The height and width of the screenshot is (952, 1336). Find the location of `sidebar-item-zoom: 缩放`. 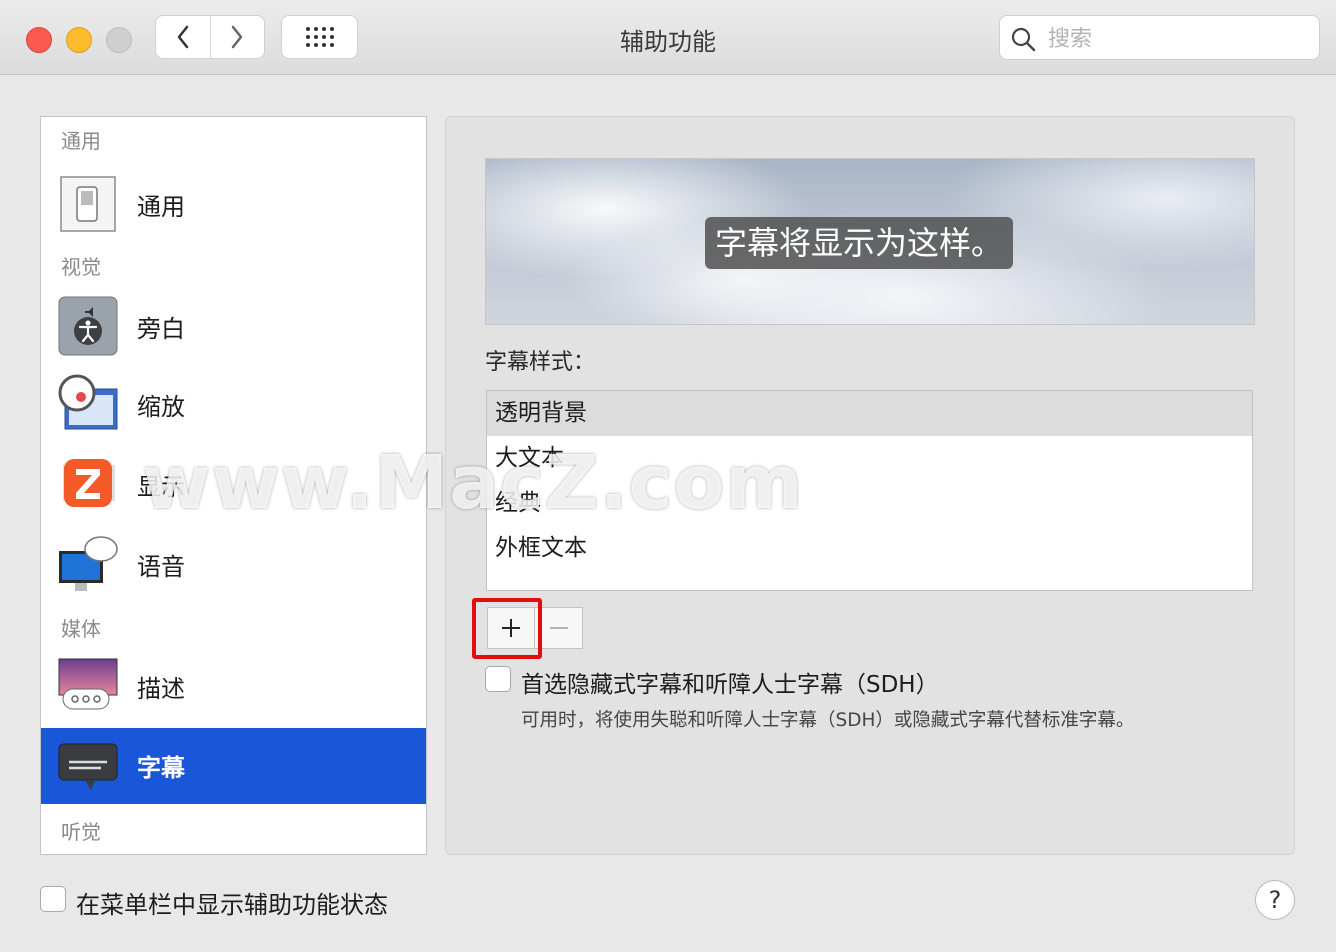

sidebar-item-zoom: 缩放 is located at coordinates (233, 405).